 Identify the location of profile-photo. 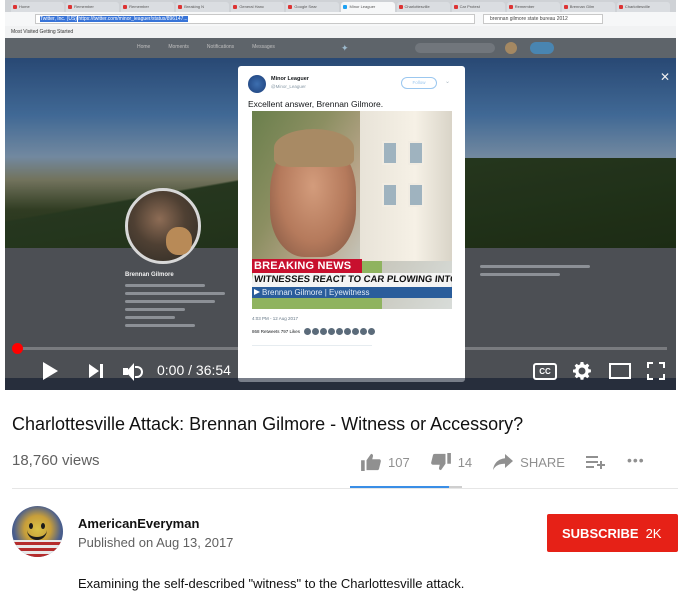
(163, 226).